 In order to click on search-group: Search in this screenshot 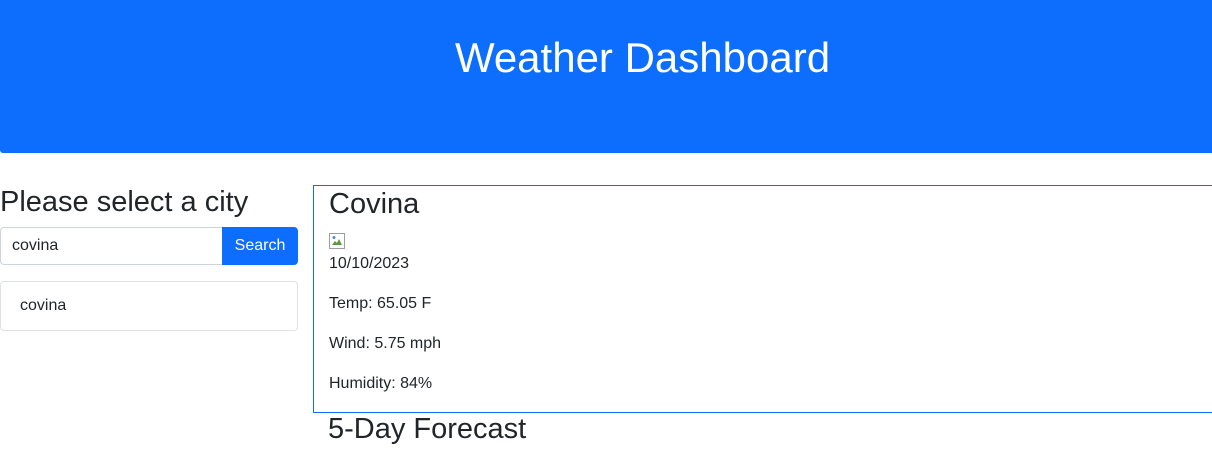, I will do `click(149, 246)`.